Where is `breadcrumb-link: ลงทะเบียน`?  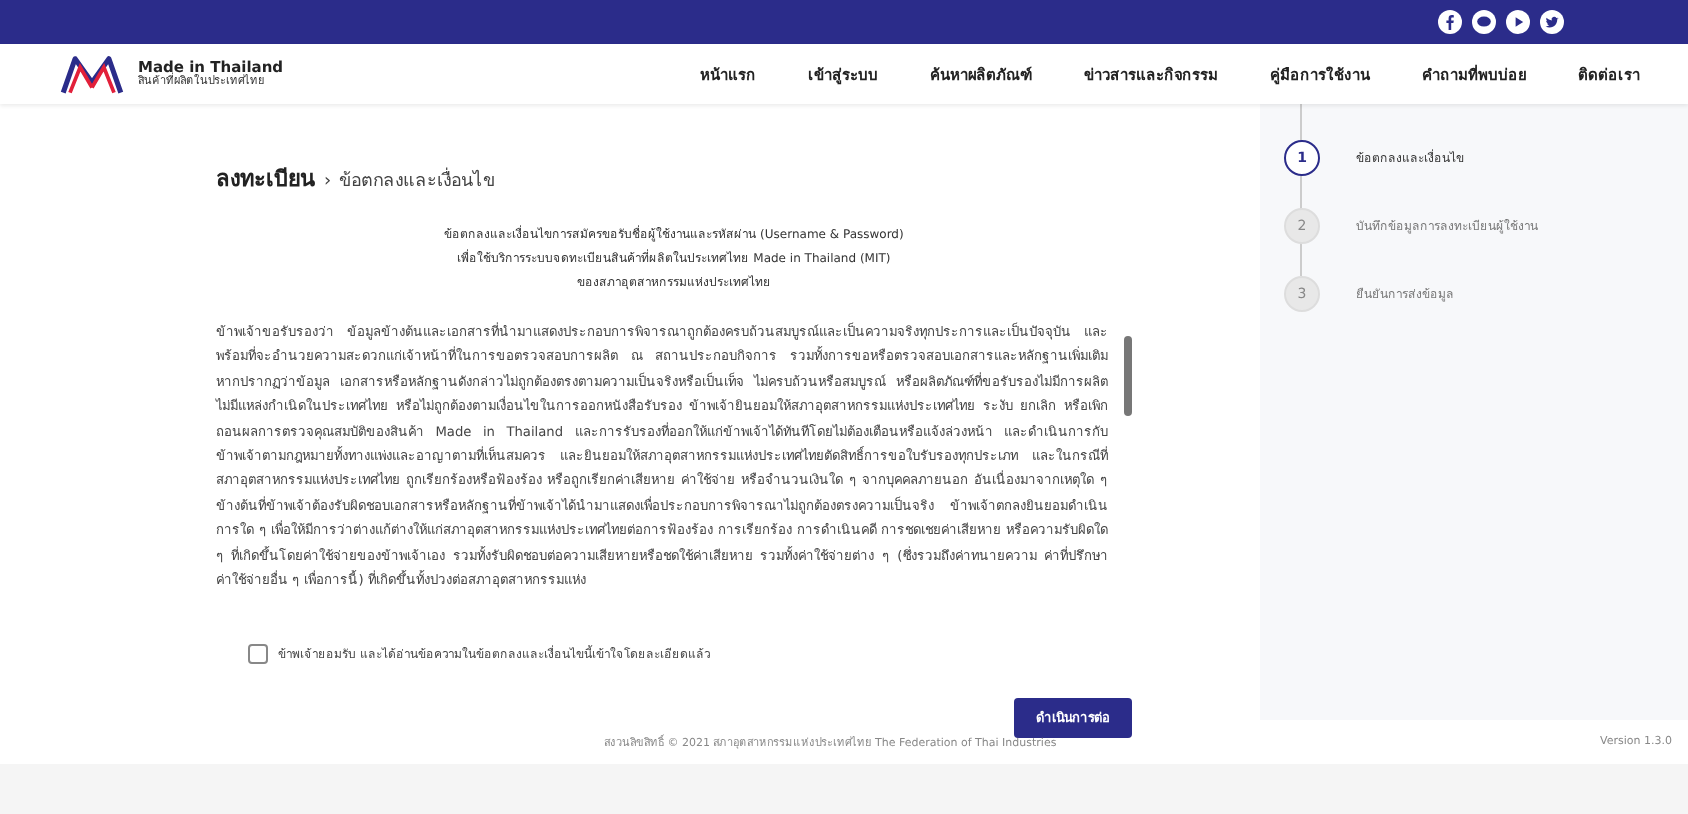
breadcrumb-link: ลงทะเบียน is located at coordinates (266, 178).